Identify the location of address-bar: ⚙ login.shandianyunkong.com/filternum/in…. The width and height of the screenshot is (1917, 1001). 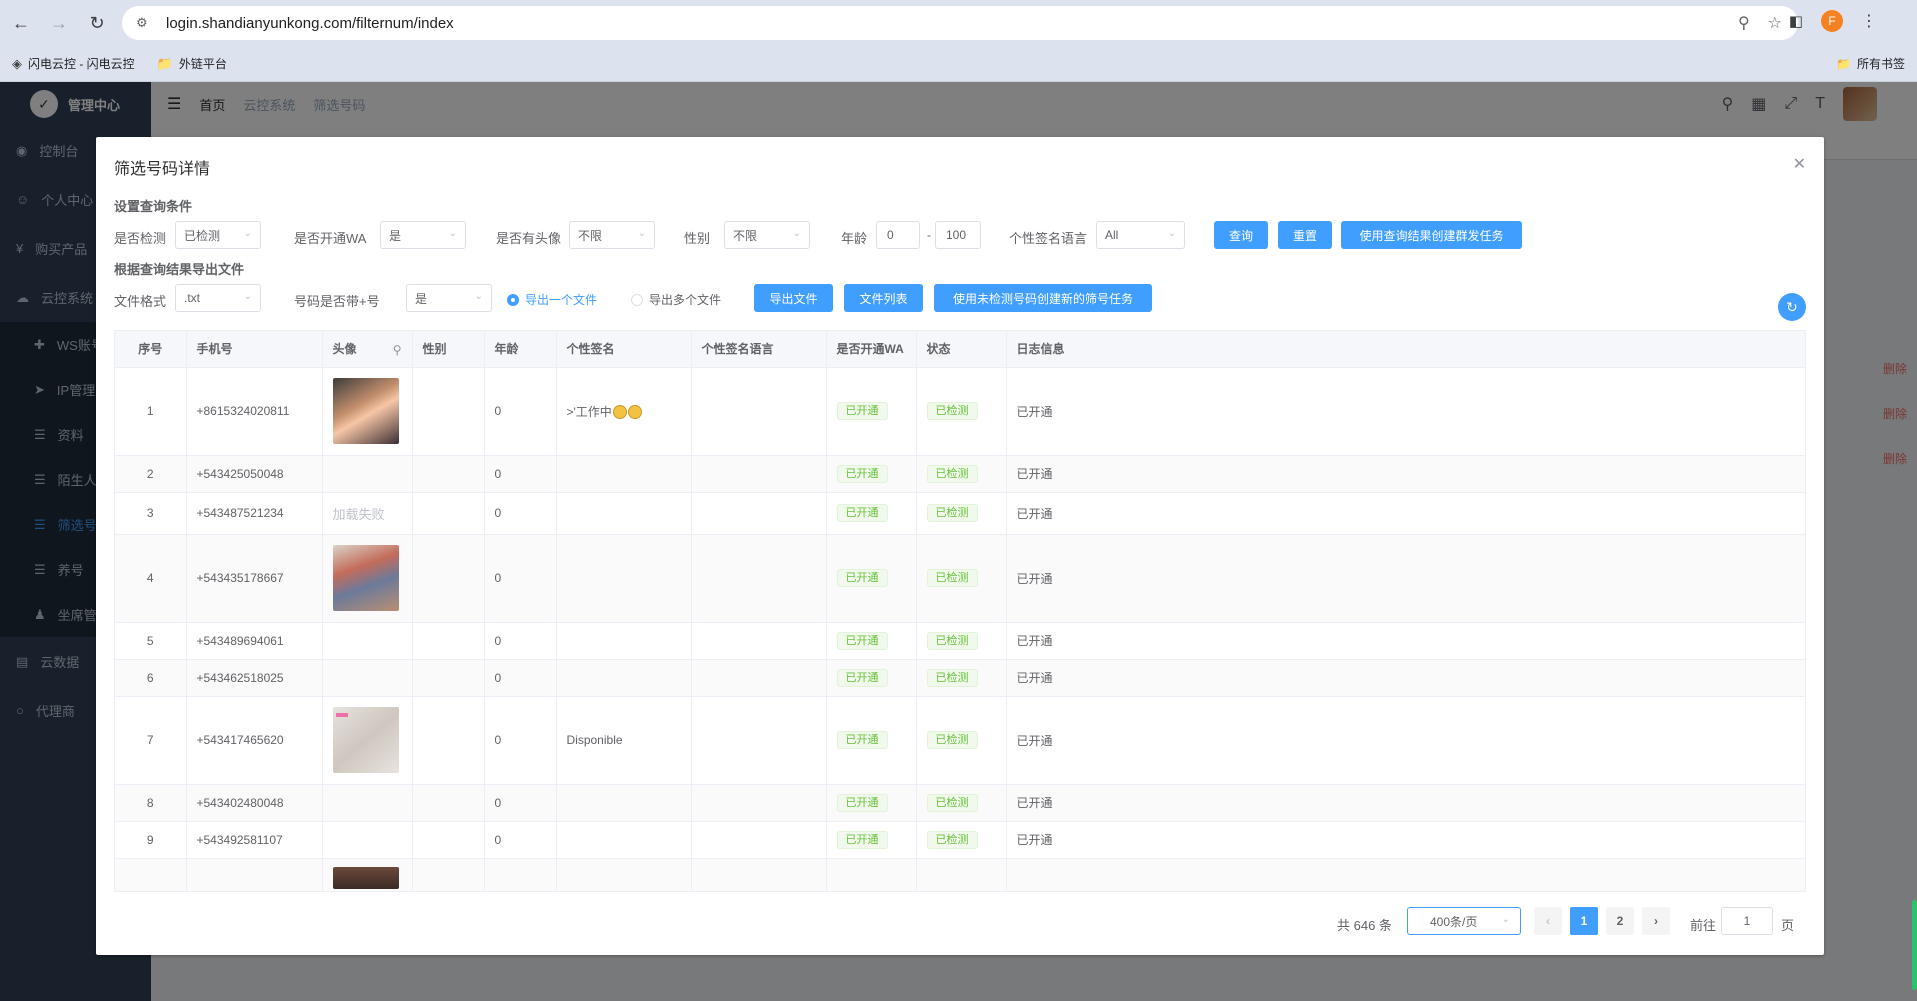
(960, 23).